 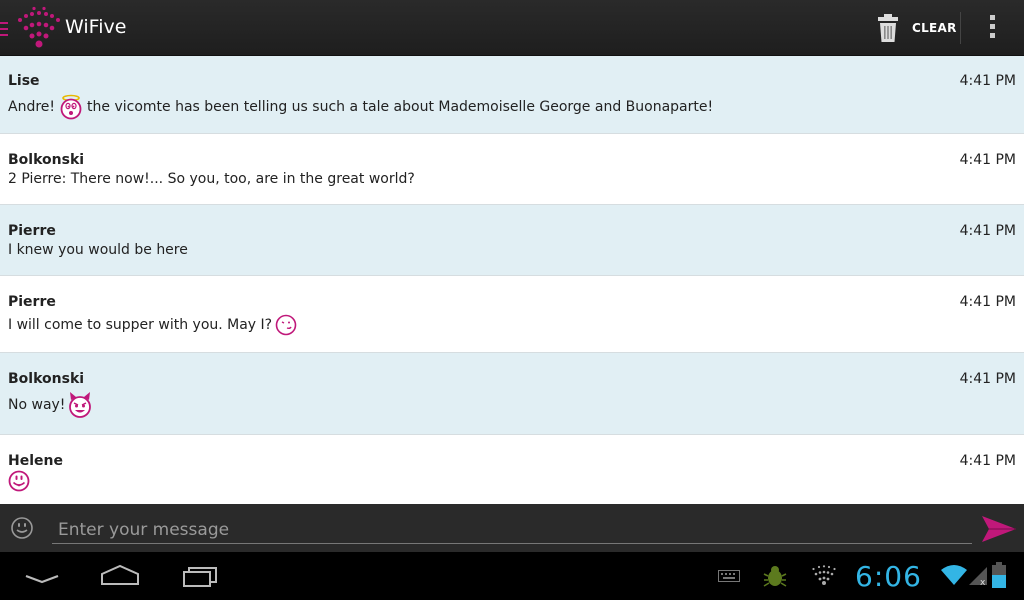 What do you see at coordinates (992, 28) in the screenshot?
I see `overflow-menu-icon` at bounding box center [992, 28].